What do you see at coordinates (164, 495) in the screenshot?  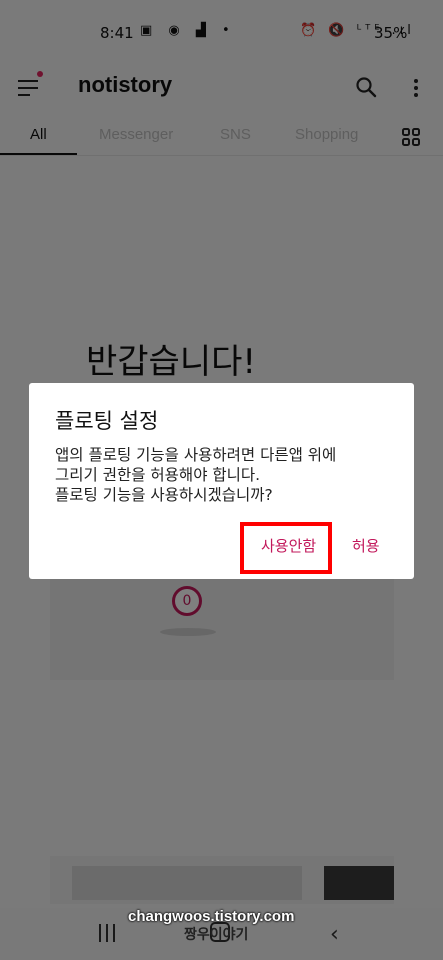 I see `dialog-message-line: 플로팅 기능을 사용하시겠습니까?` at bounding box center [164, 495].